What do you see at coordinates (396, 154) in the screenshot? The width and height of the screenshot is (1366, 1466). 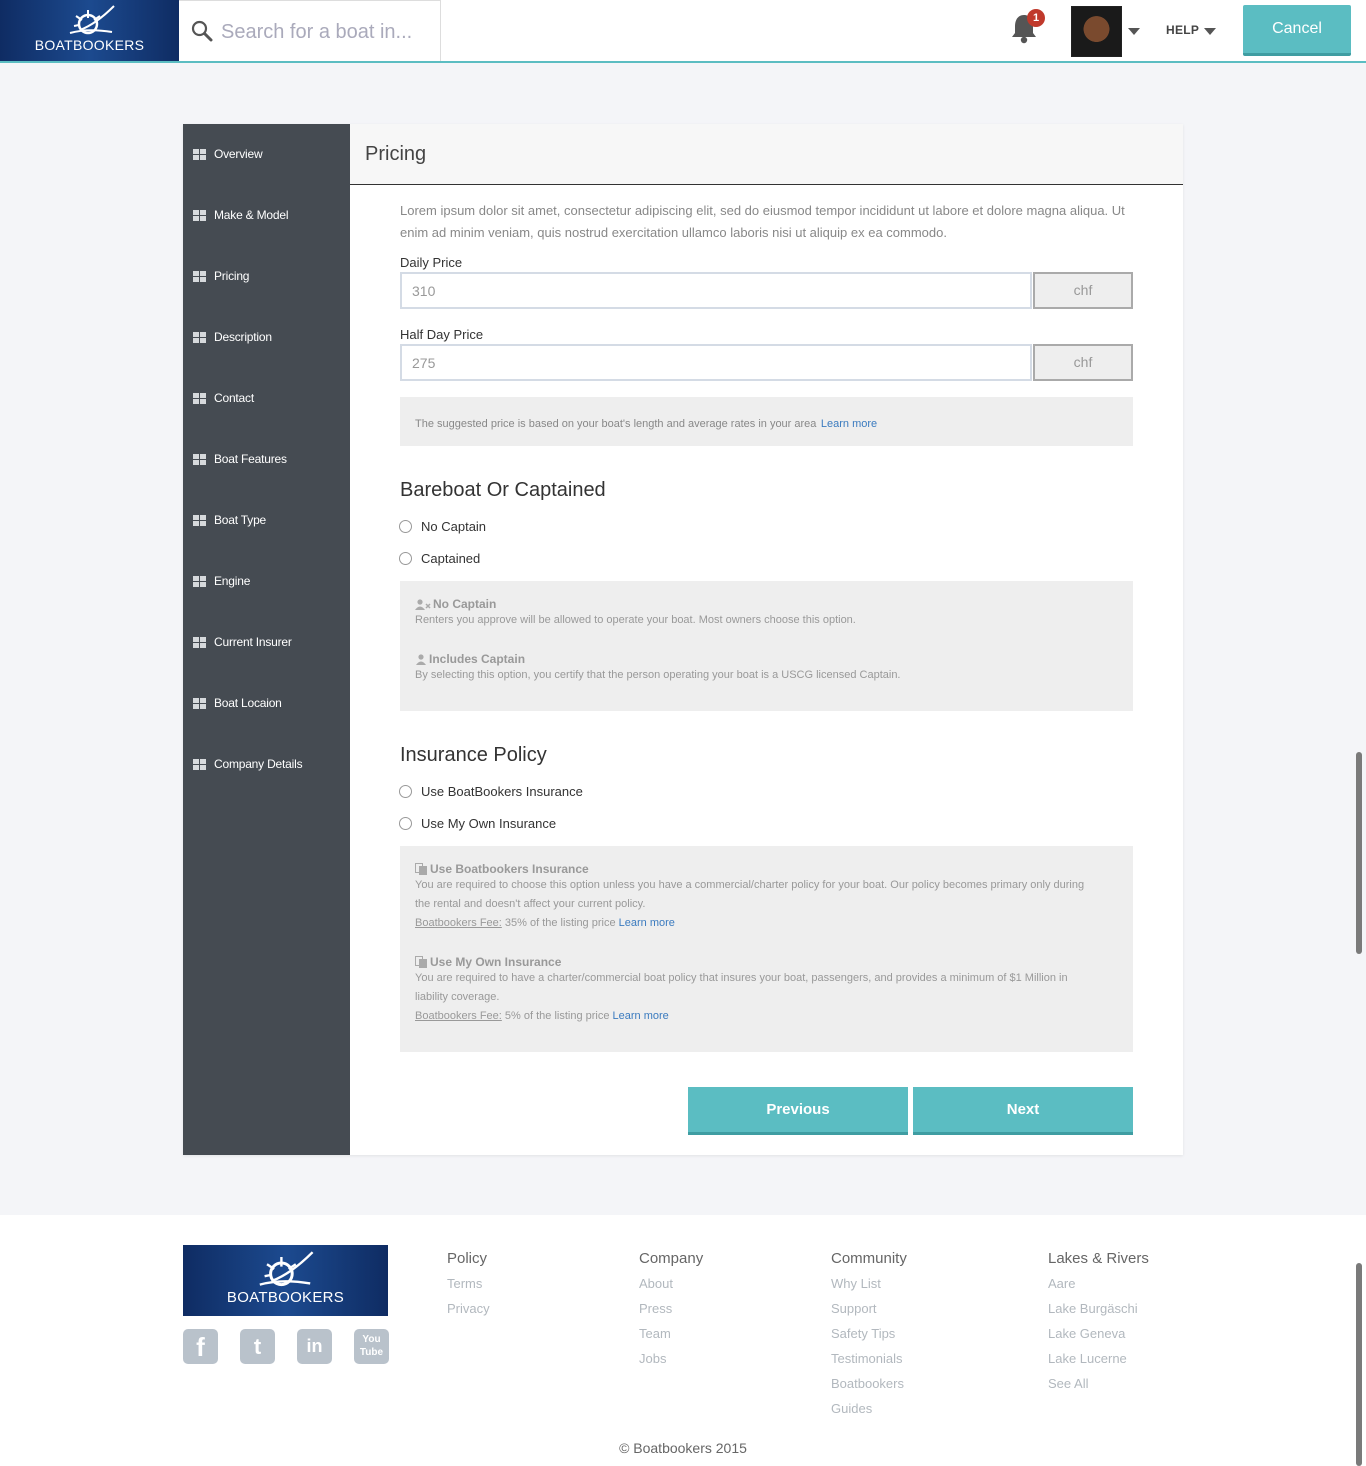 I see `page-title: Pricing` at bounding box center [396, 154].